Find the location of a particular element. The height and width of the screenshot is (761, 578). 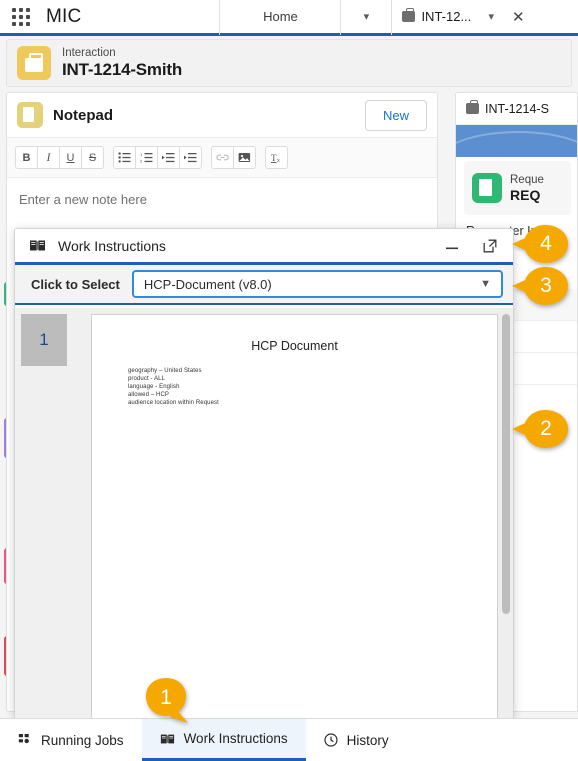

app-brand: MIC is located at coordinates (64, 16).